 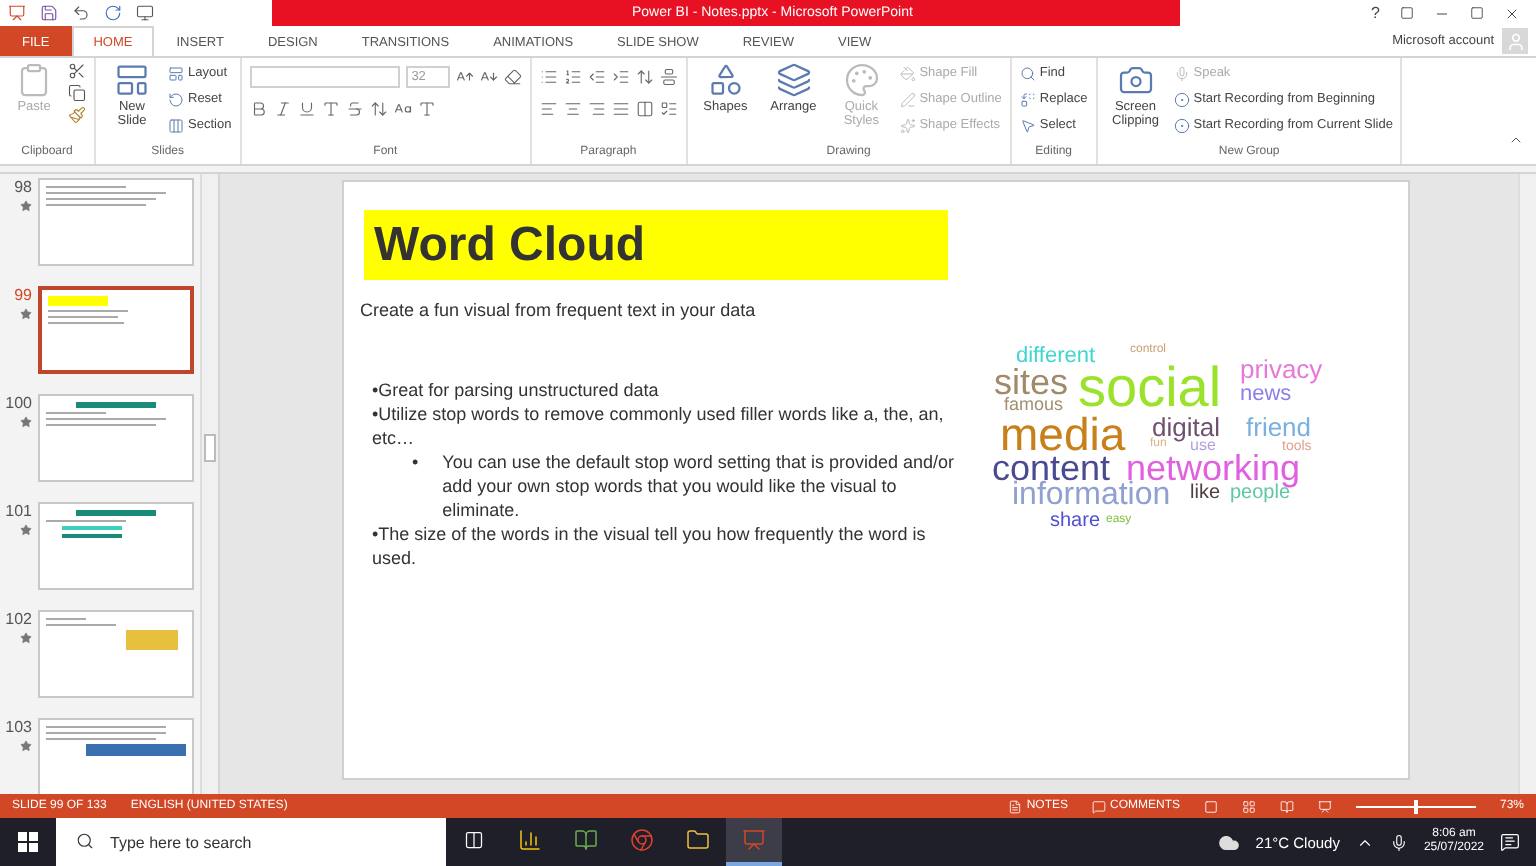 What do you see at coordinates (18, 403) in the screenshot?
I see `slide-number: 100` at bounding box center [18, 403].